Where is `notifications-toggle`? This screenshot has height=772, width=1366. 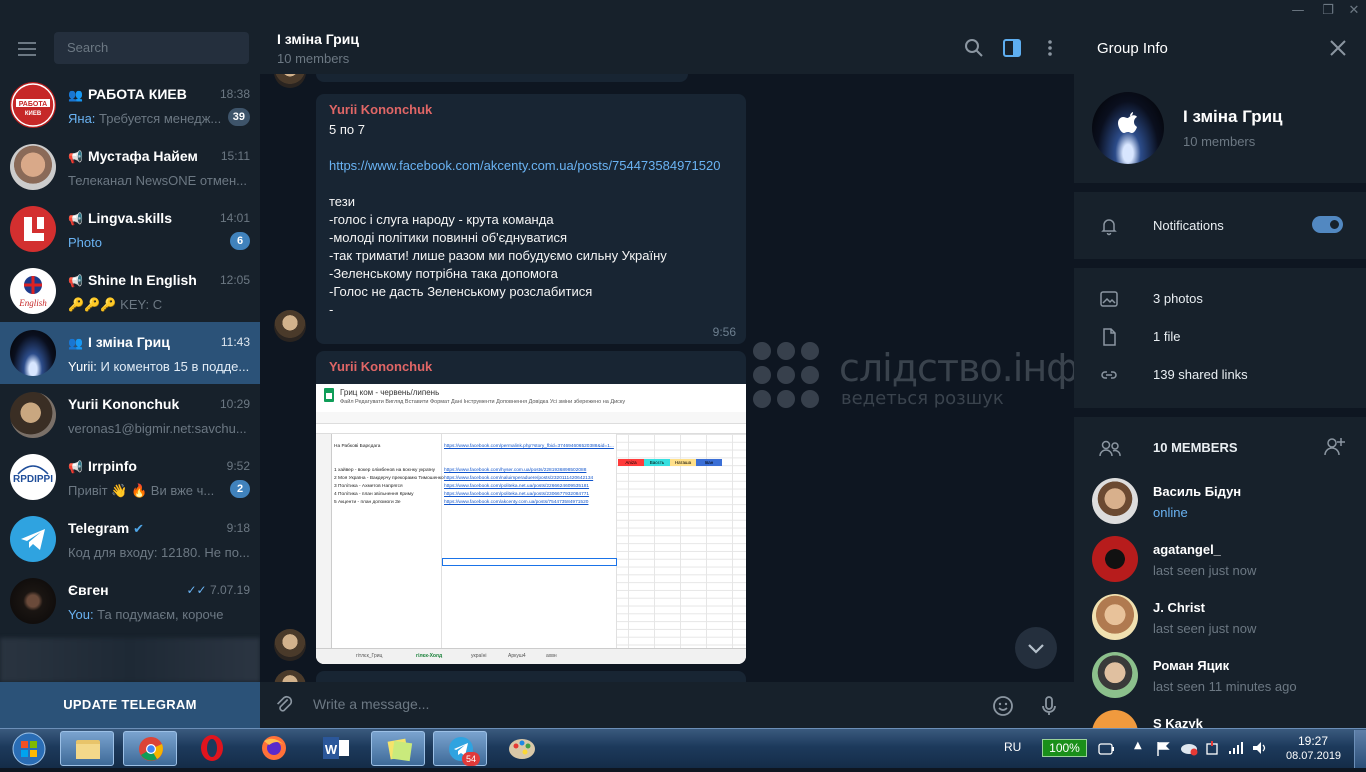
notifications-toggle is located at coordinates (1327, 224).